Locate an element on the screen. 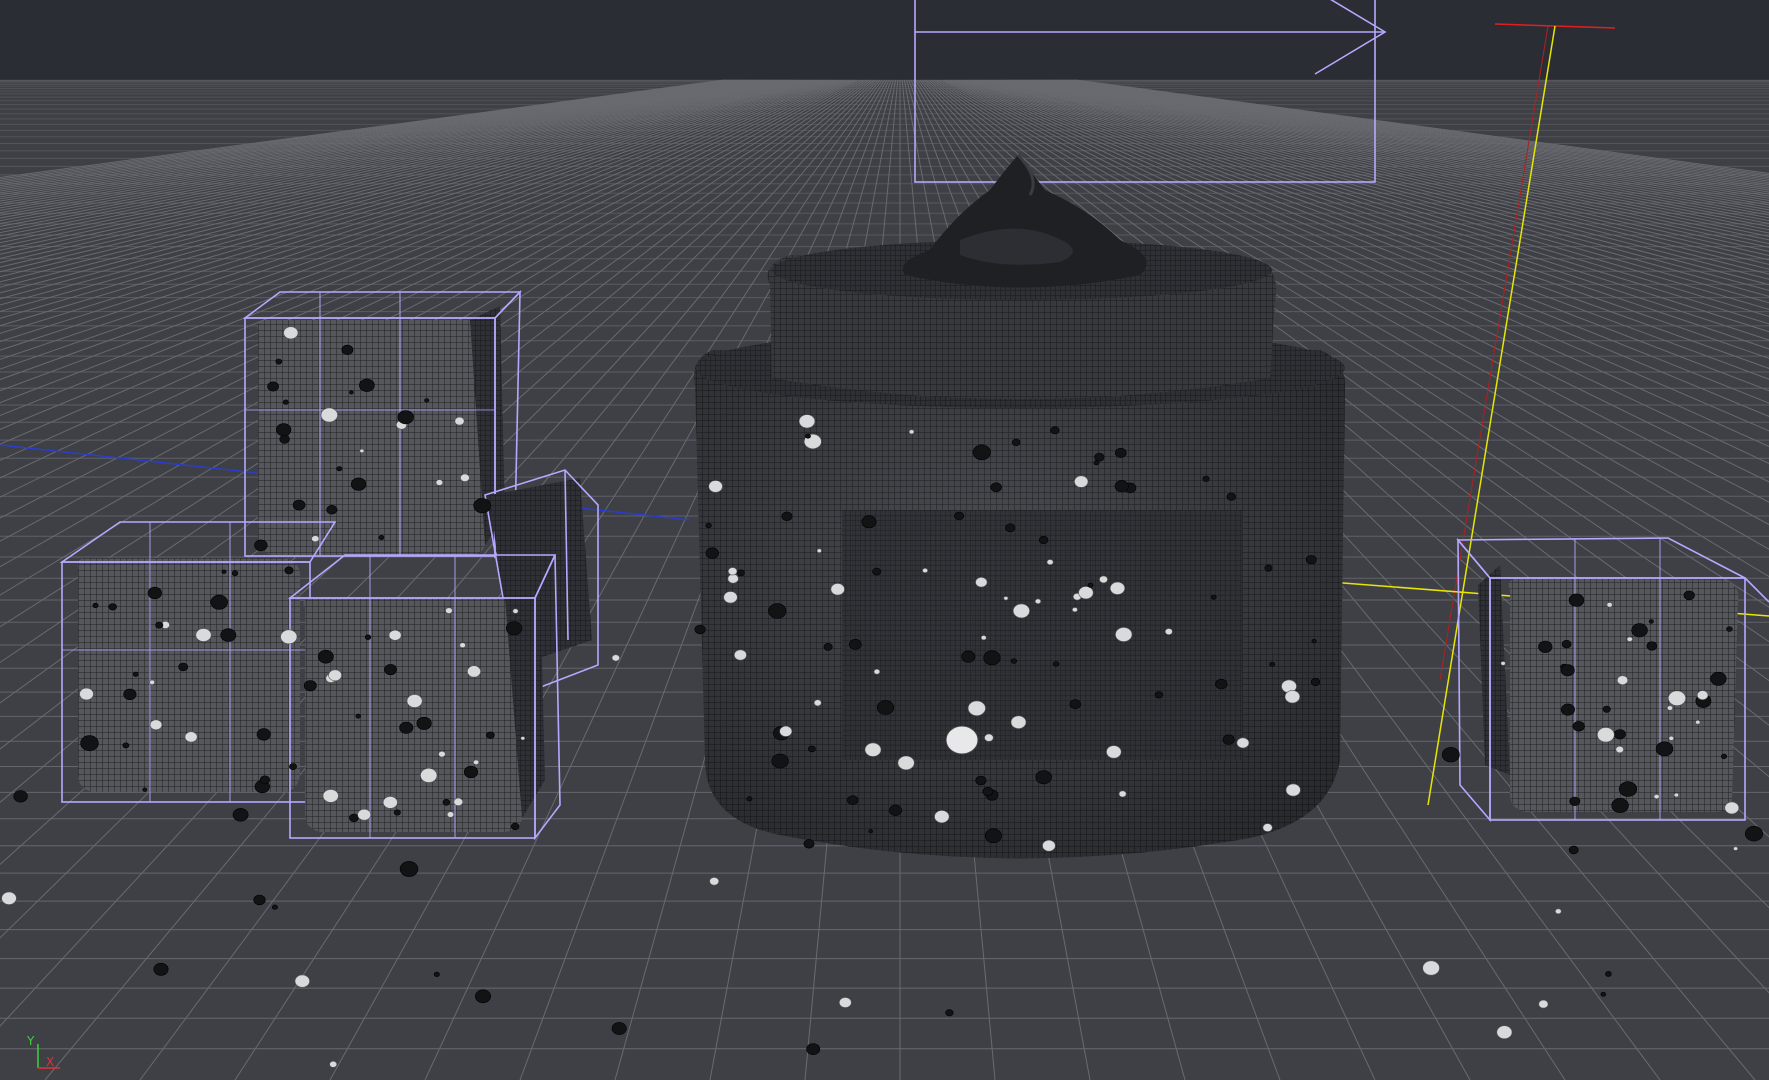 This screenshot has width=1769, height=1080. jar-label-patch is located at coordinates (1042, 635).